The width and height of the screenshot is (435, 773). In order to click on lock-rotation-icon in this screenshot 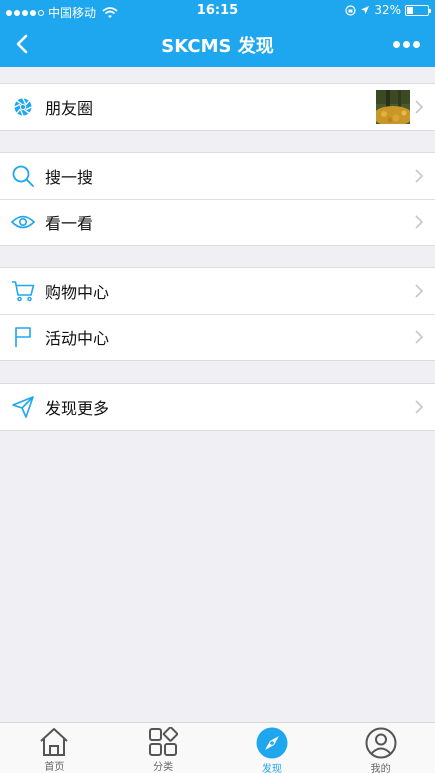, I will do `click(350, 10)`.